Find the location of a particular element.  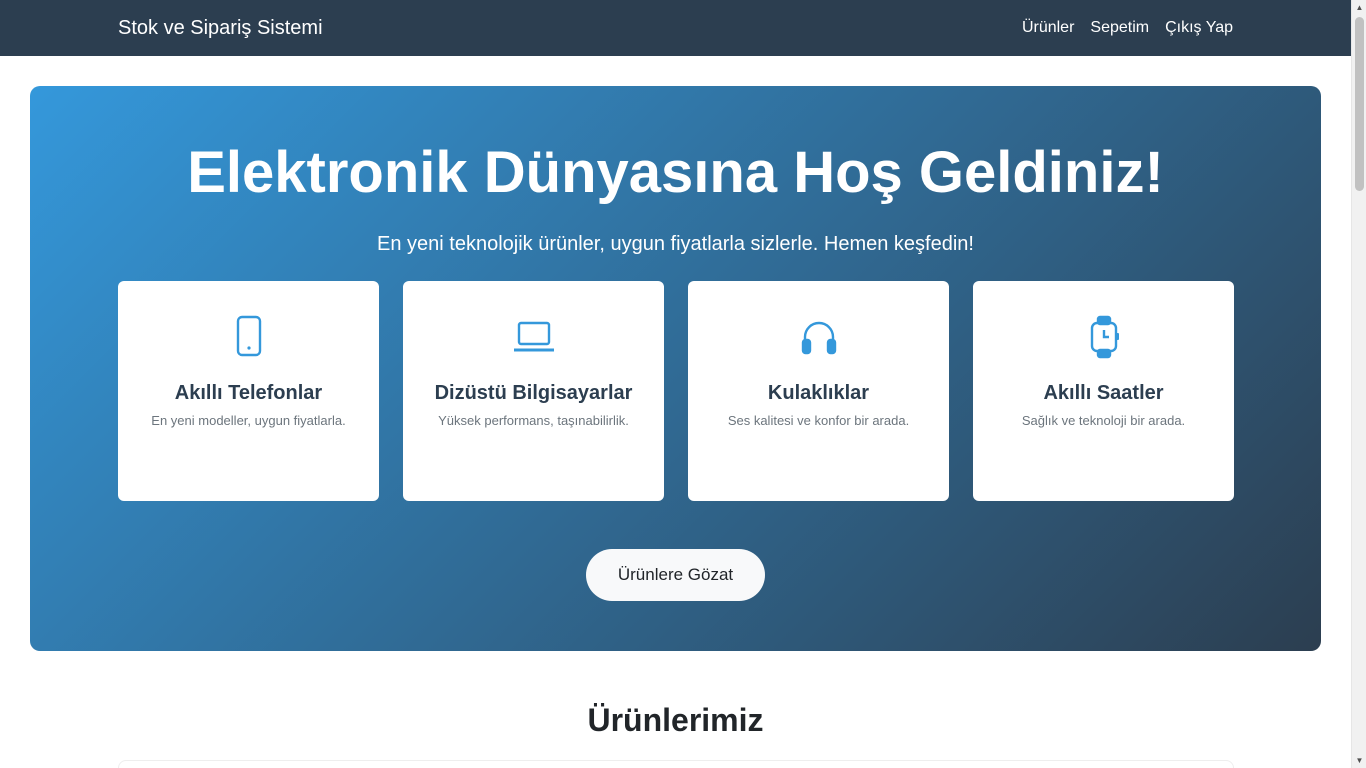

hero-title: Elektronik Dünyasına Hoş Geldiniz! is located at coordinates (675, 172).